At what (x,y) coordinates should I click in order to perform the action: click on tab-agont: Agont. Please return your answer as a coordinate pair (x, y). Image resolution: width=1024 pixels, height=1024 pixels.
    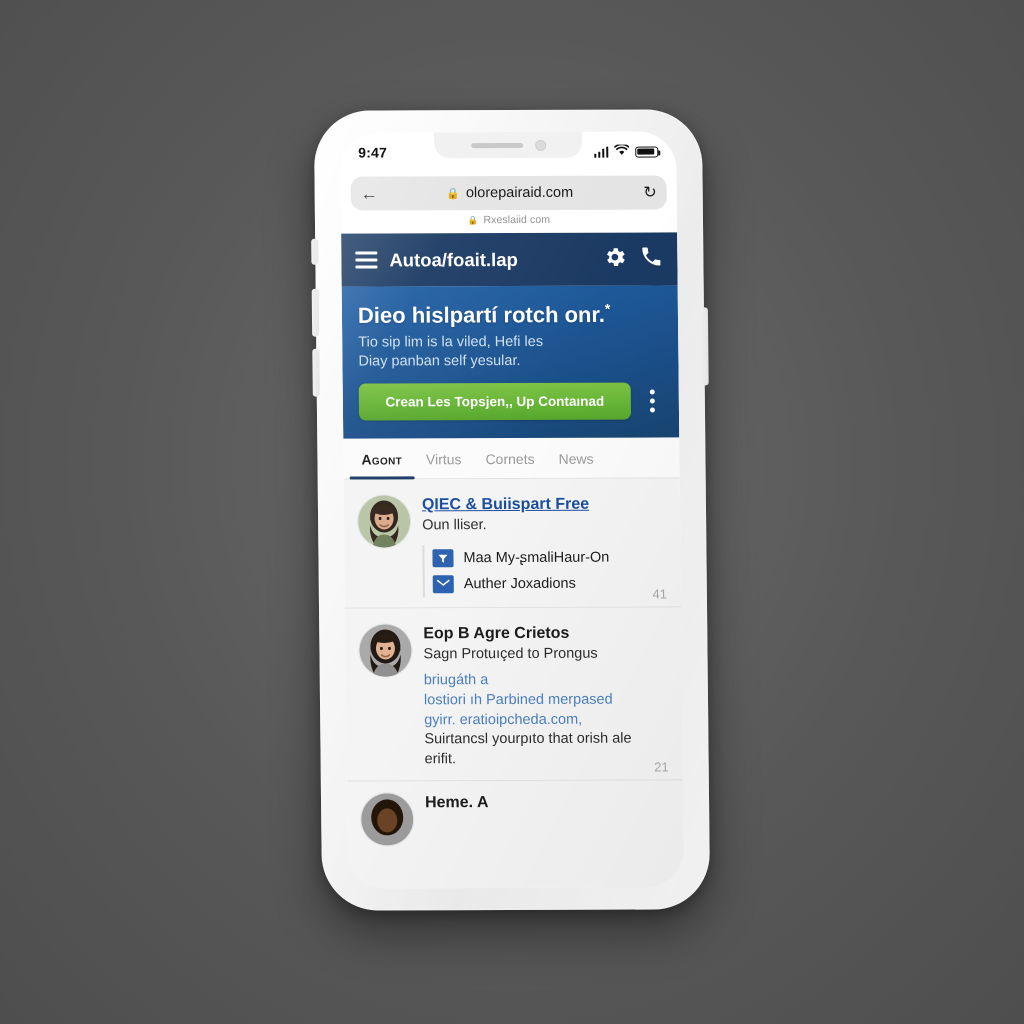
    Looking at the image, I should click on (381, 458).